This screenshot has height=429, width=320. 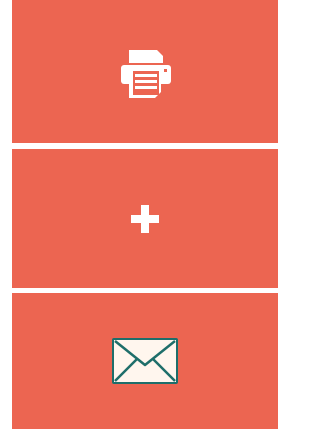 I want to click on plus-icon, so click(x=145, y=219).